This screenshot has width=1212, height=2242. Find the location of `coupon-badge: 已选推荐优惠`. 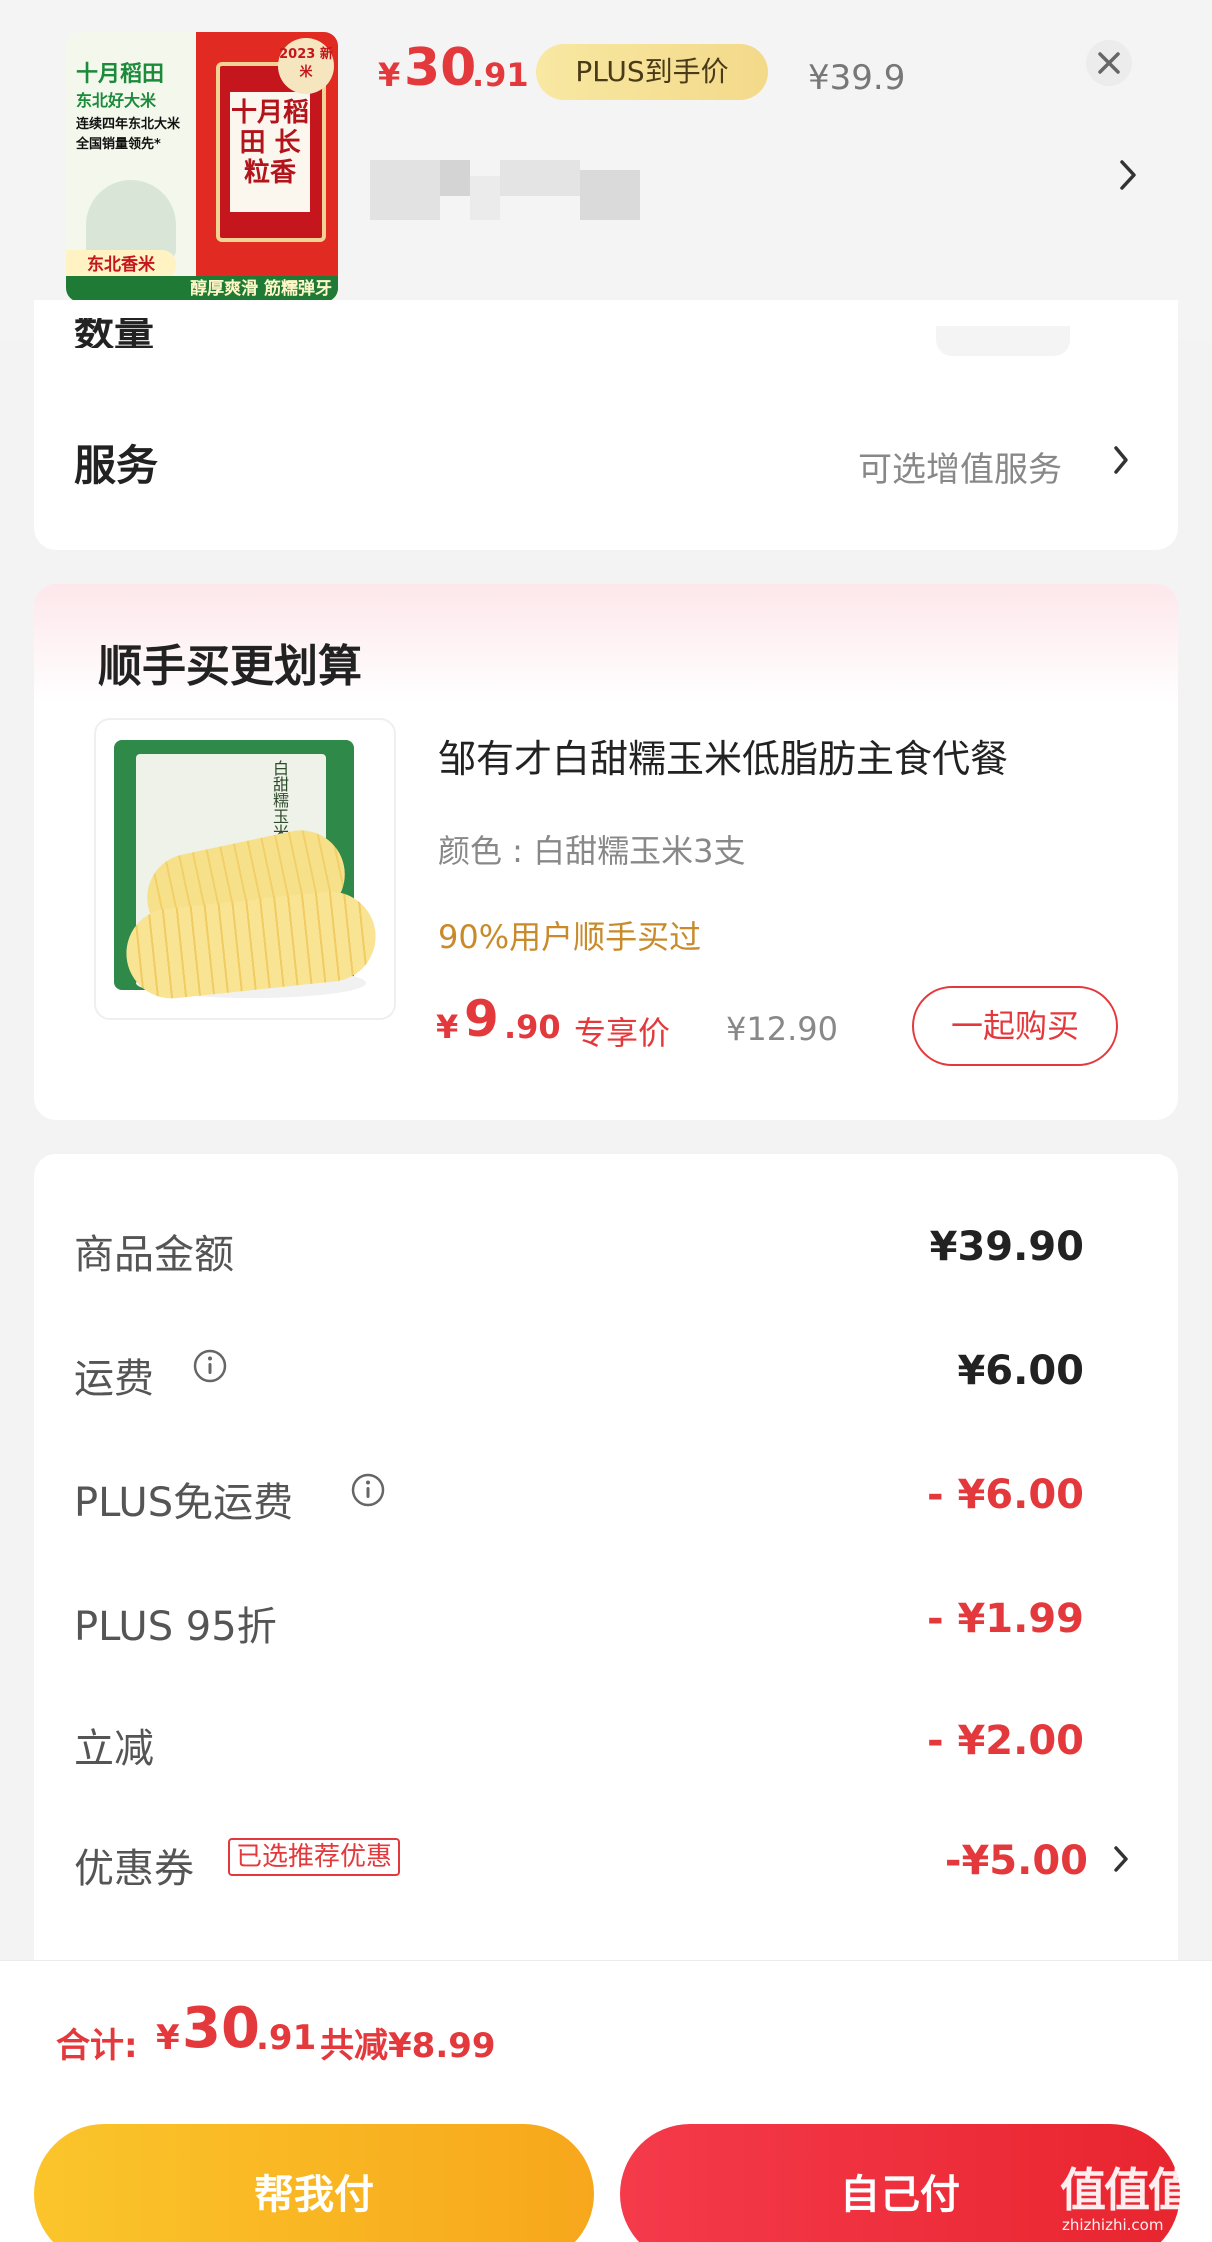

coupon-badge: 已选推荐优惠 is located at coordinates (314, 1857).